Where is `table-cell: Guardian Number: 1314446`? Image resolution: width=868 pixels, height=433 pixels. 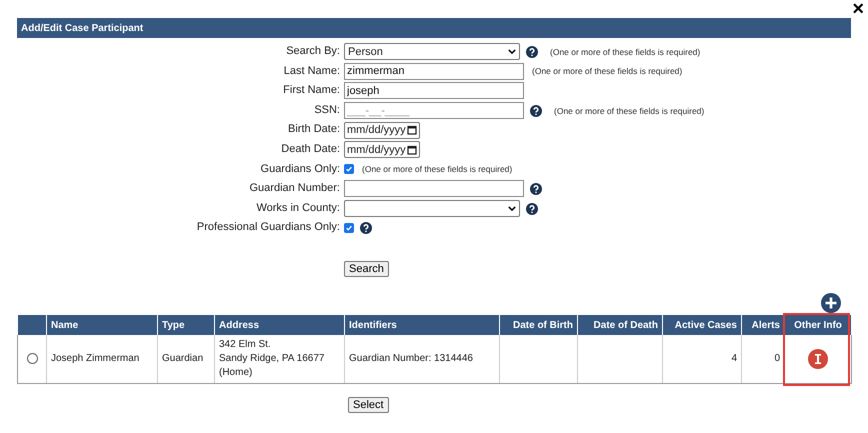
table-cell: Guardian Number: 1314446 is located at coordinates (422, 359).